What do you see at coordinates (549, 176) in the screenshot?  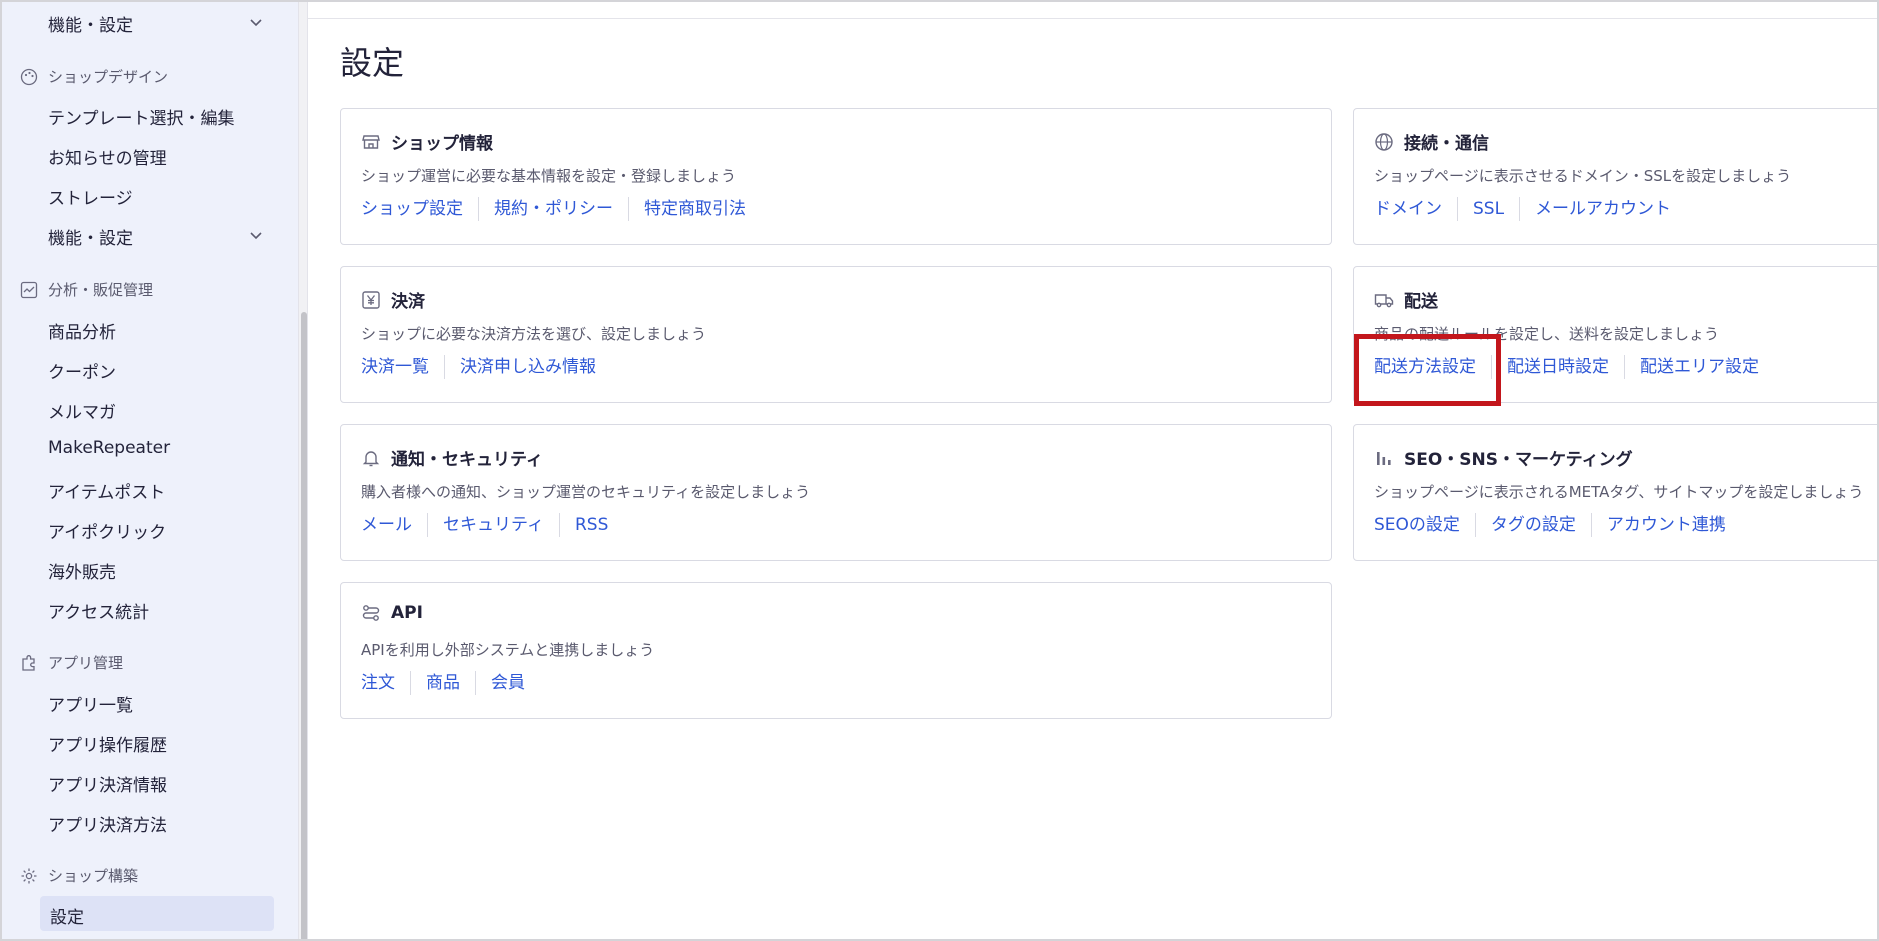 I see `card-description: ショップ運営に必要な基本情報を設定・登録しましょう` at bounding box center [549, 176].